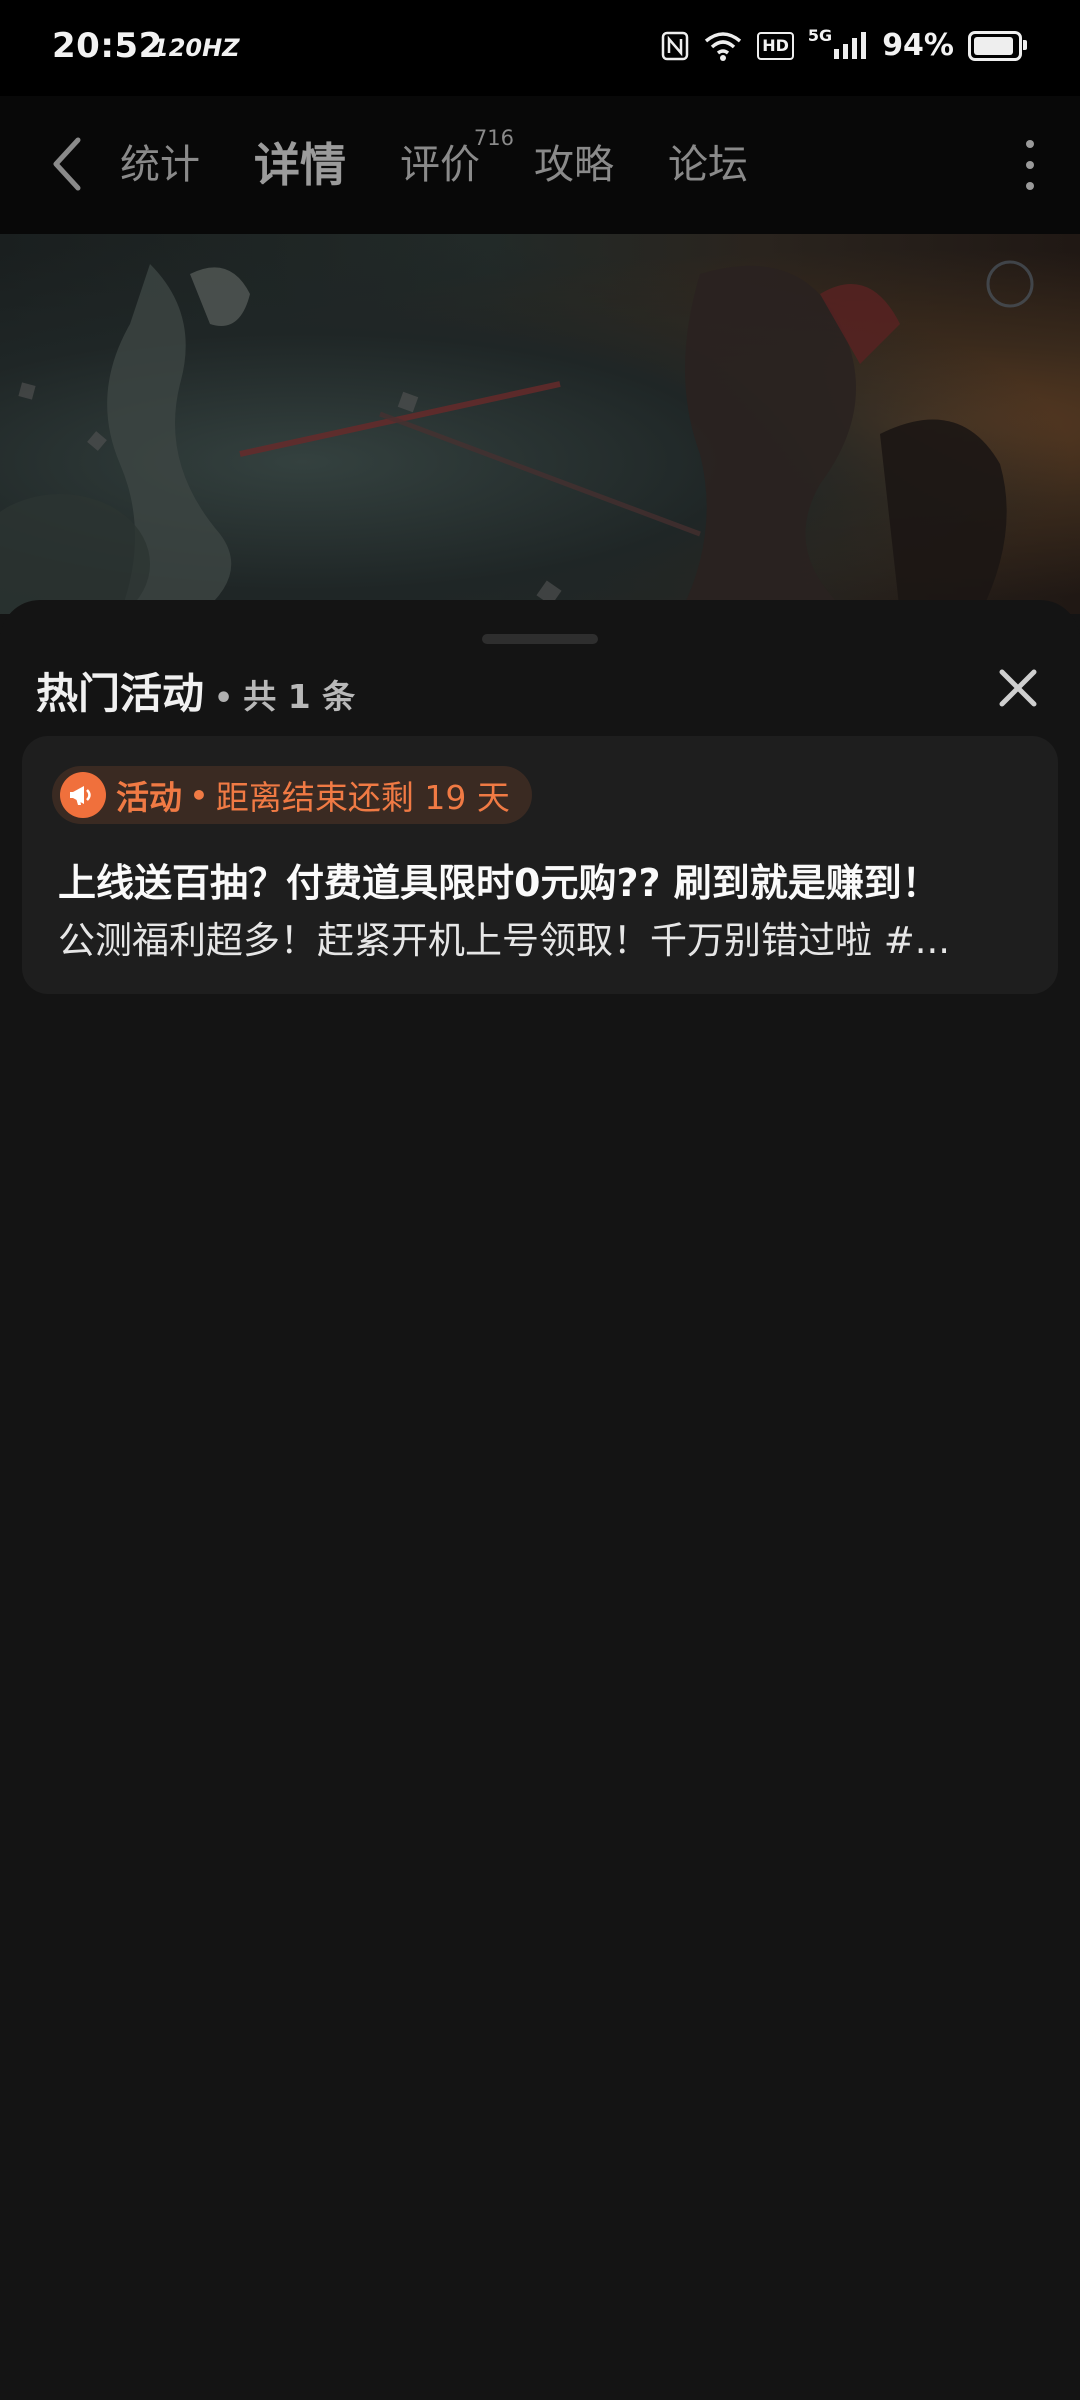 This screenshot has height=2400, width=1080. I want to click on sheet-drag-handle, so click(540, 639).